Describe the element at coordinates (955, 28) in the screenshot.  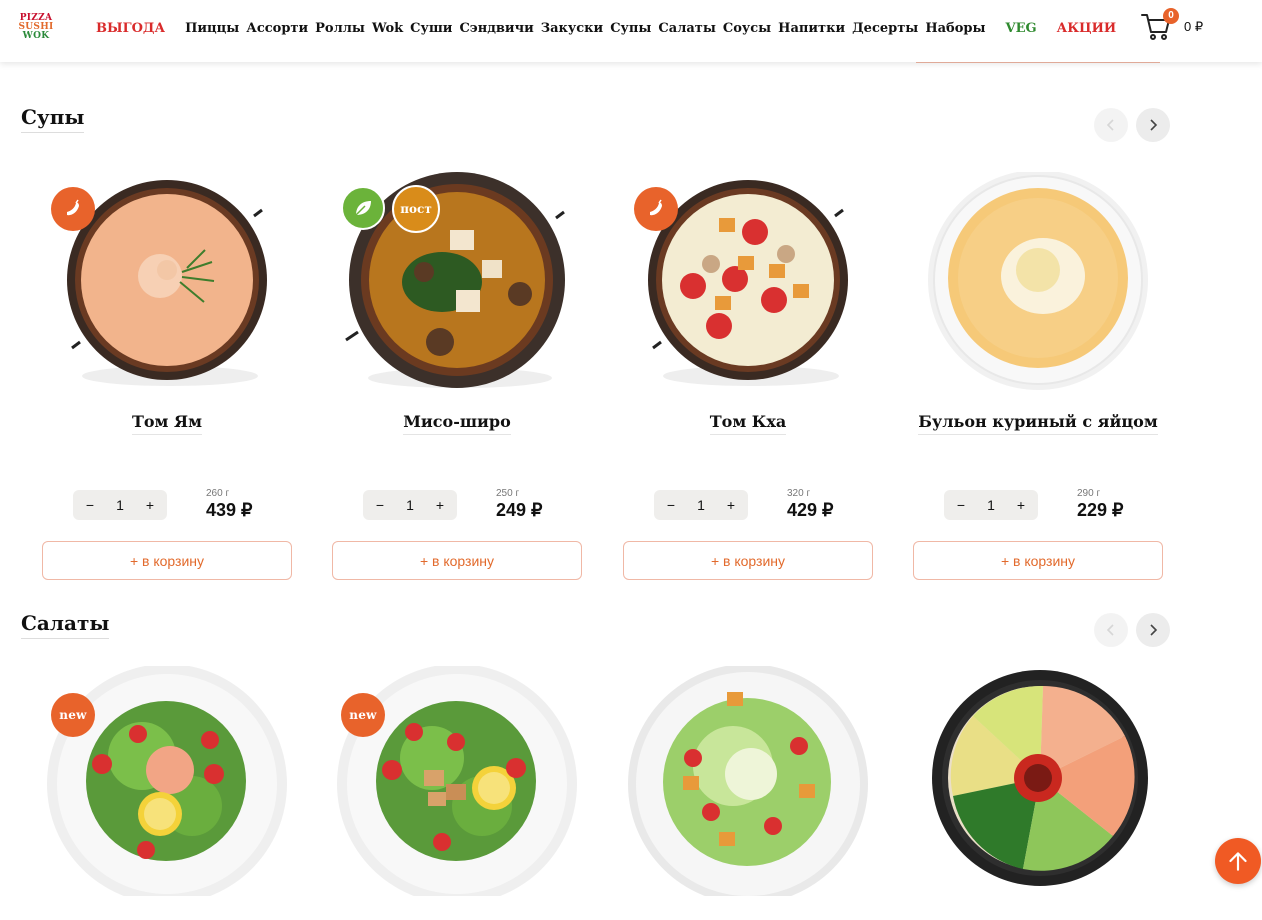
I see `nav-item-sets: Наборы` at that location.